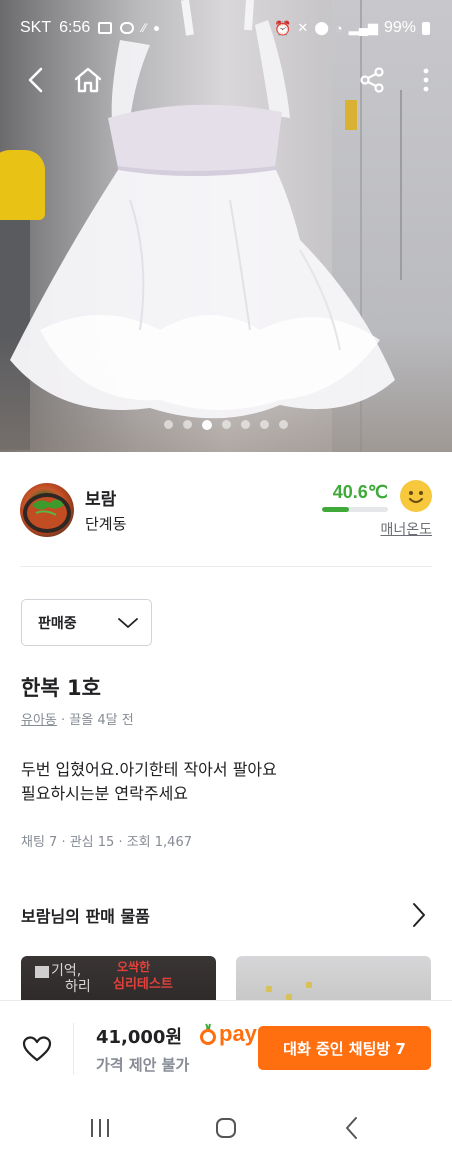  What do you see at coordinates (47, 510) in the screenshot?
I see `avatar` at bounding box center [47, 510].